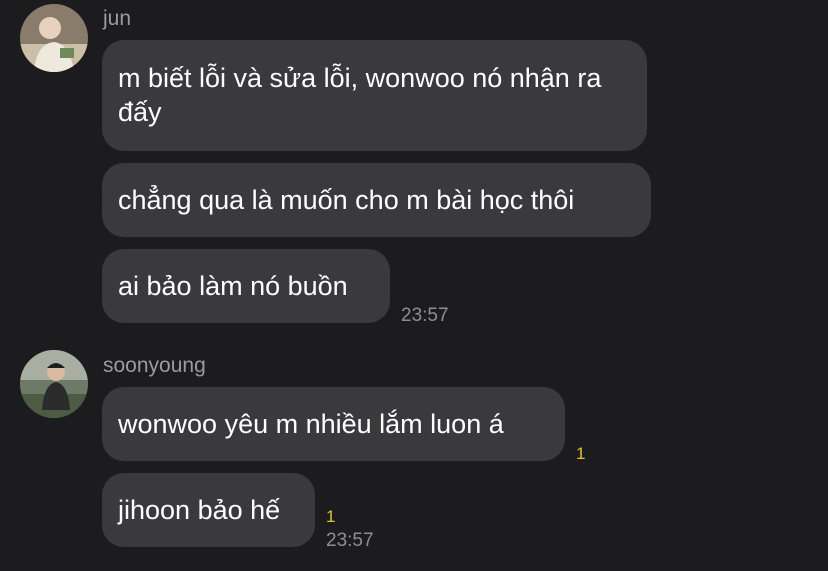 This screenshot has height=571, width=828. What do you see at coordinates (54, 38) in the screenshot?
I see `avatar-jun` at bounding box center [54, 38].